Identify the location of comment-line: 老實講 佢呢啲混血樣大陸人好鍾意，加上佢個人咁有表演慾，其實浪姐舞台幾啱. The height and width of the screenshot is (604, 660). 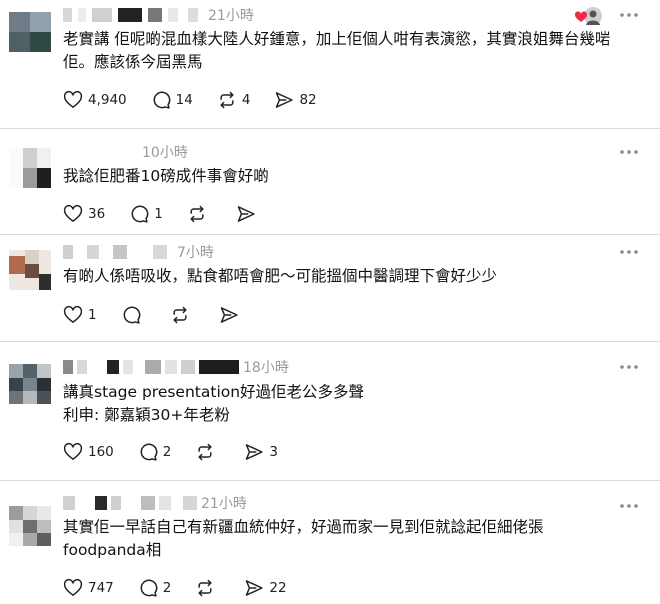
(337, 39).